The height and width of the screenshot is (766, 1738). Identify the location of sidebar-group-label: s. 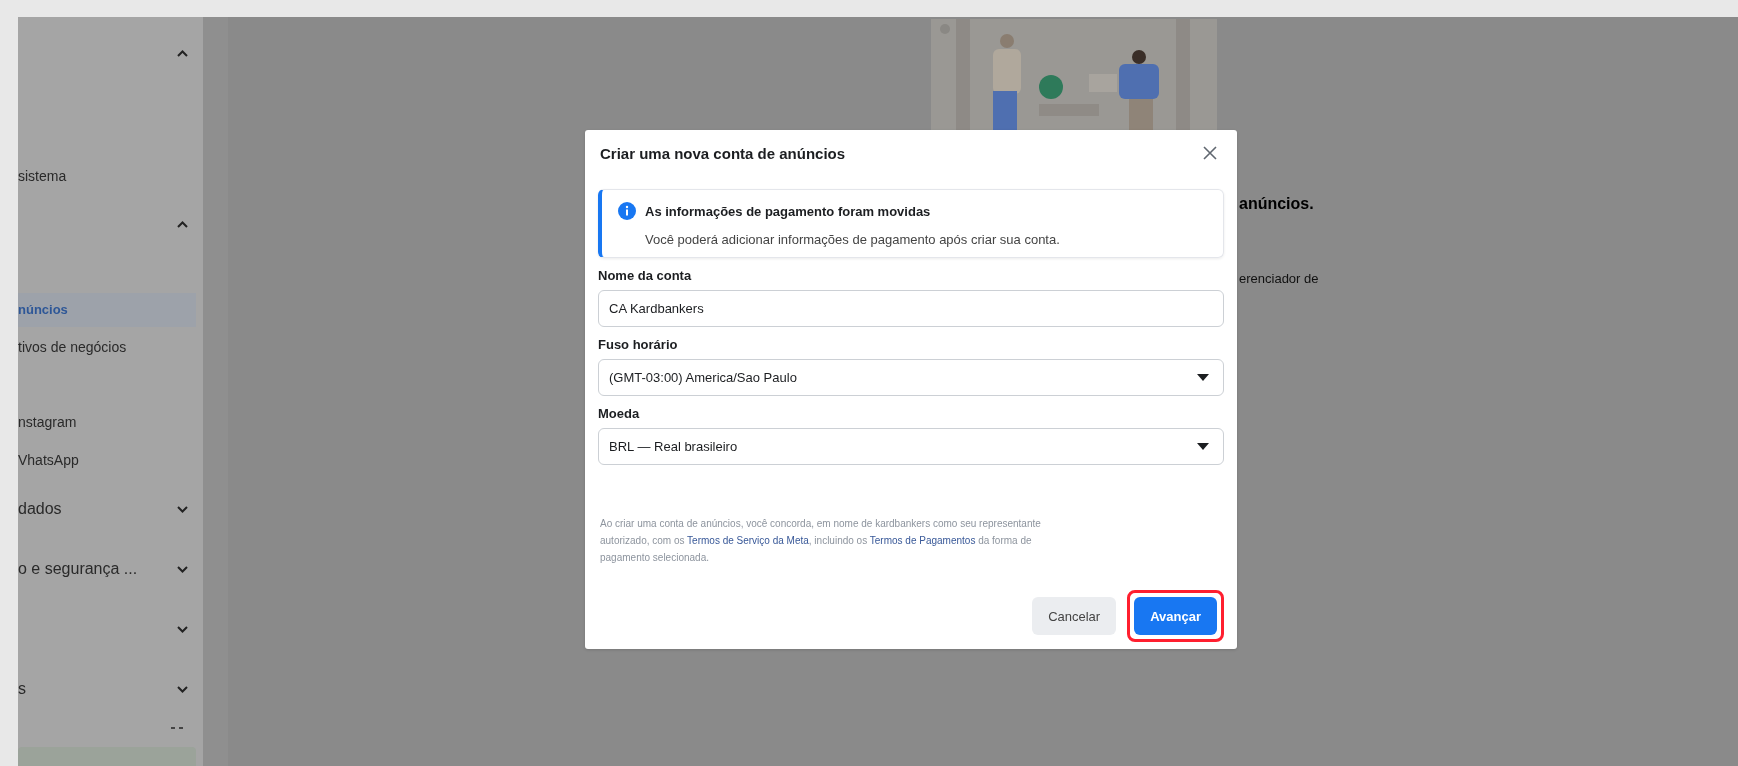
(22, 689).